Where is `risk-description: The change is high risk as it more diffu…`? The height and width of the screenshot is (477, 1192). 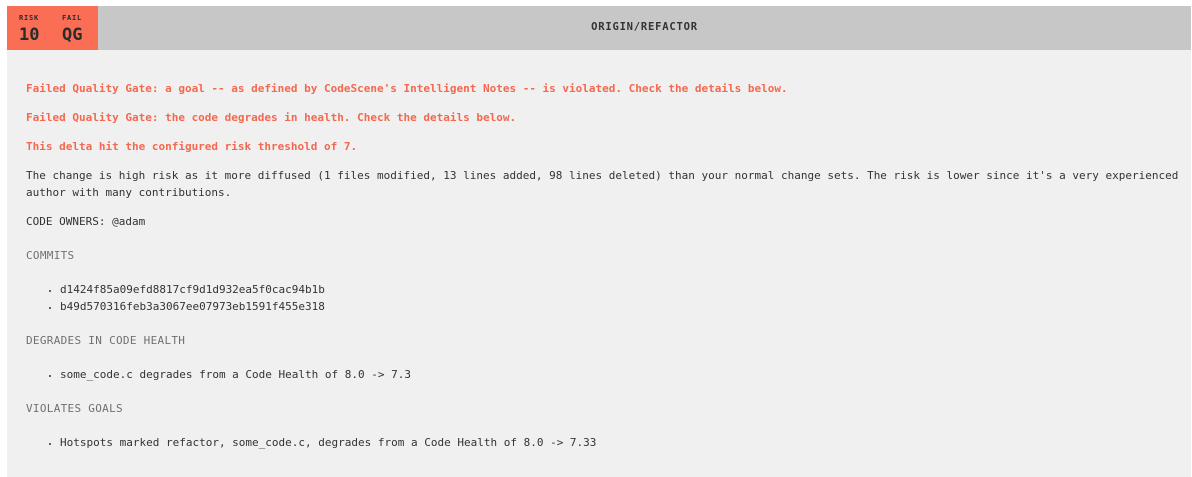
risk-description: The change is high risk as it more diffu… is located at coordinates (602, 184).